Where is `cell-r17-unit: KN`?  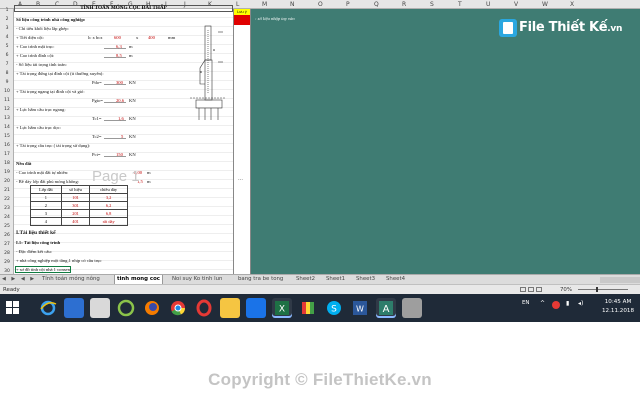 cell-r17-unit: KN is located at coordinates (132, 154).